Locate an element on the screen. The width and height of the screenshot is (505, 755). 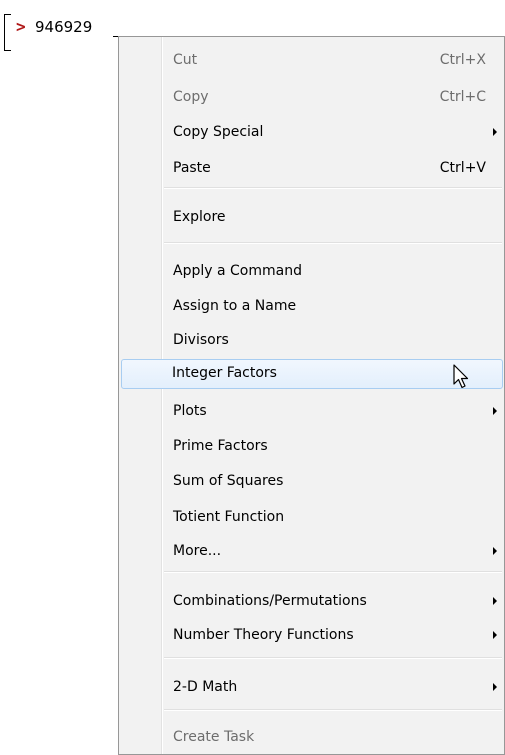
input-prompt-symbol: > is located at coordinates (21, 26).